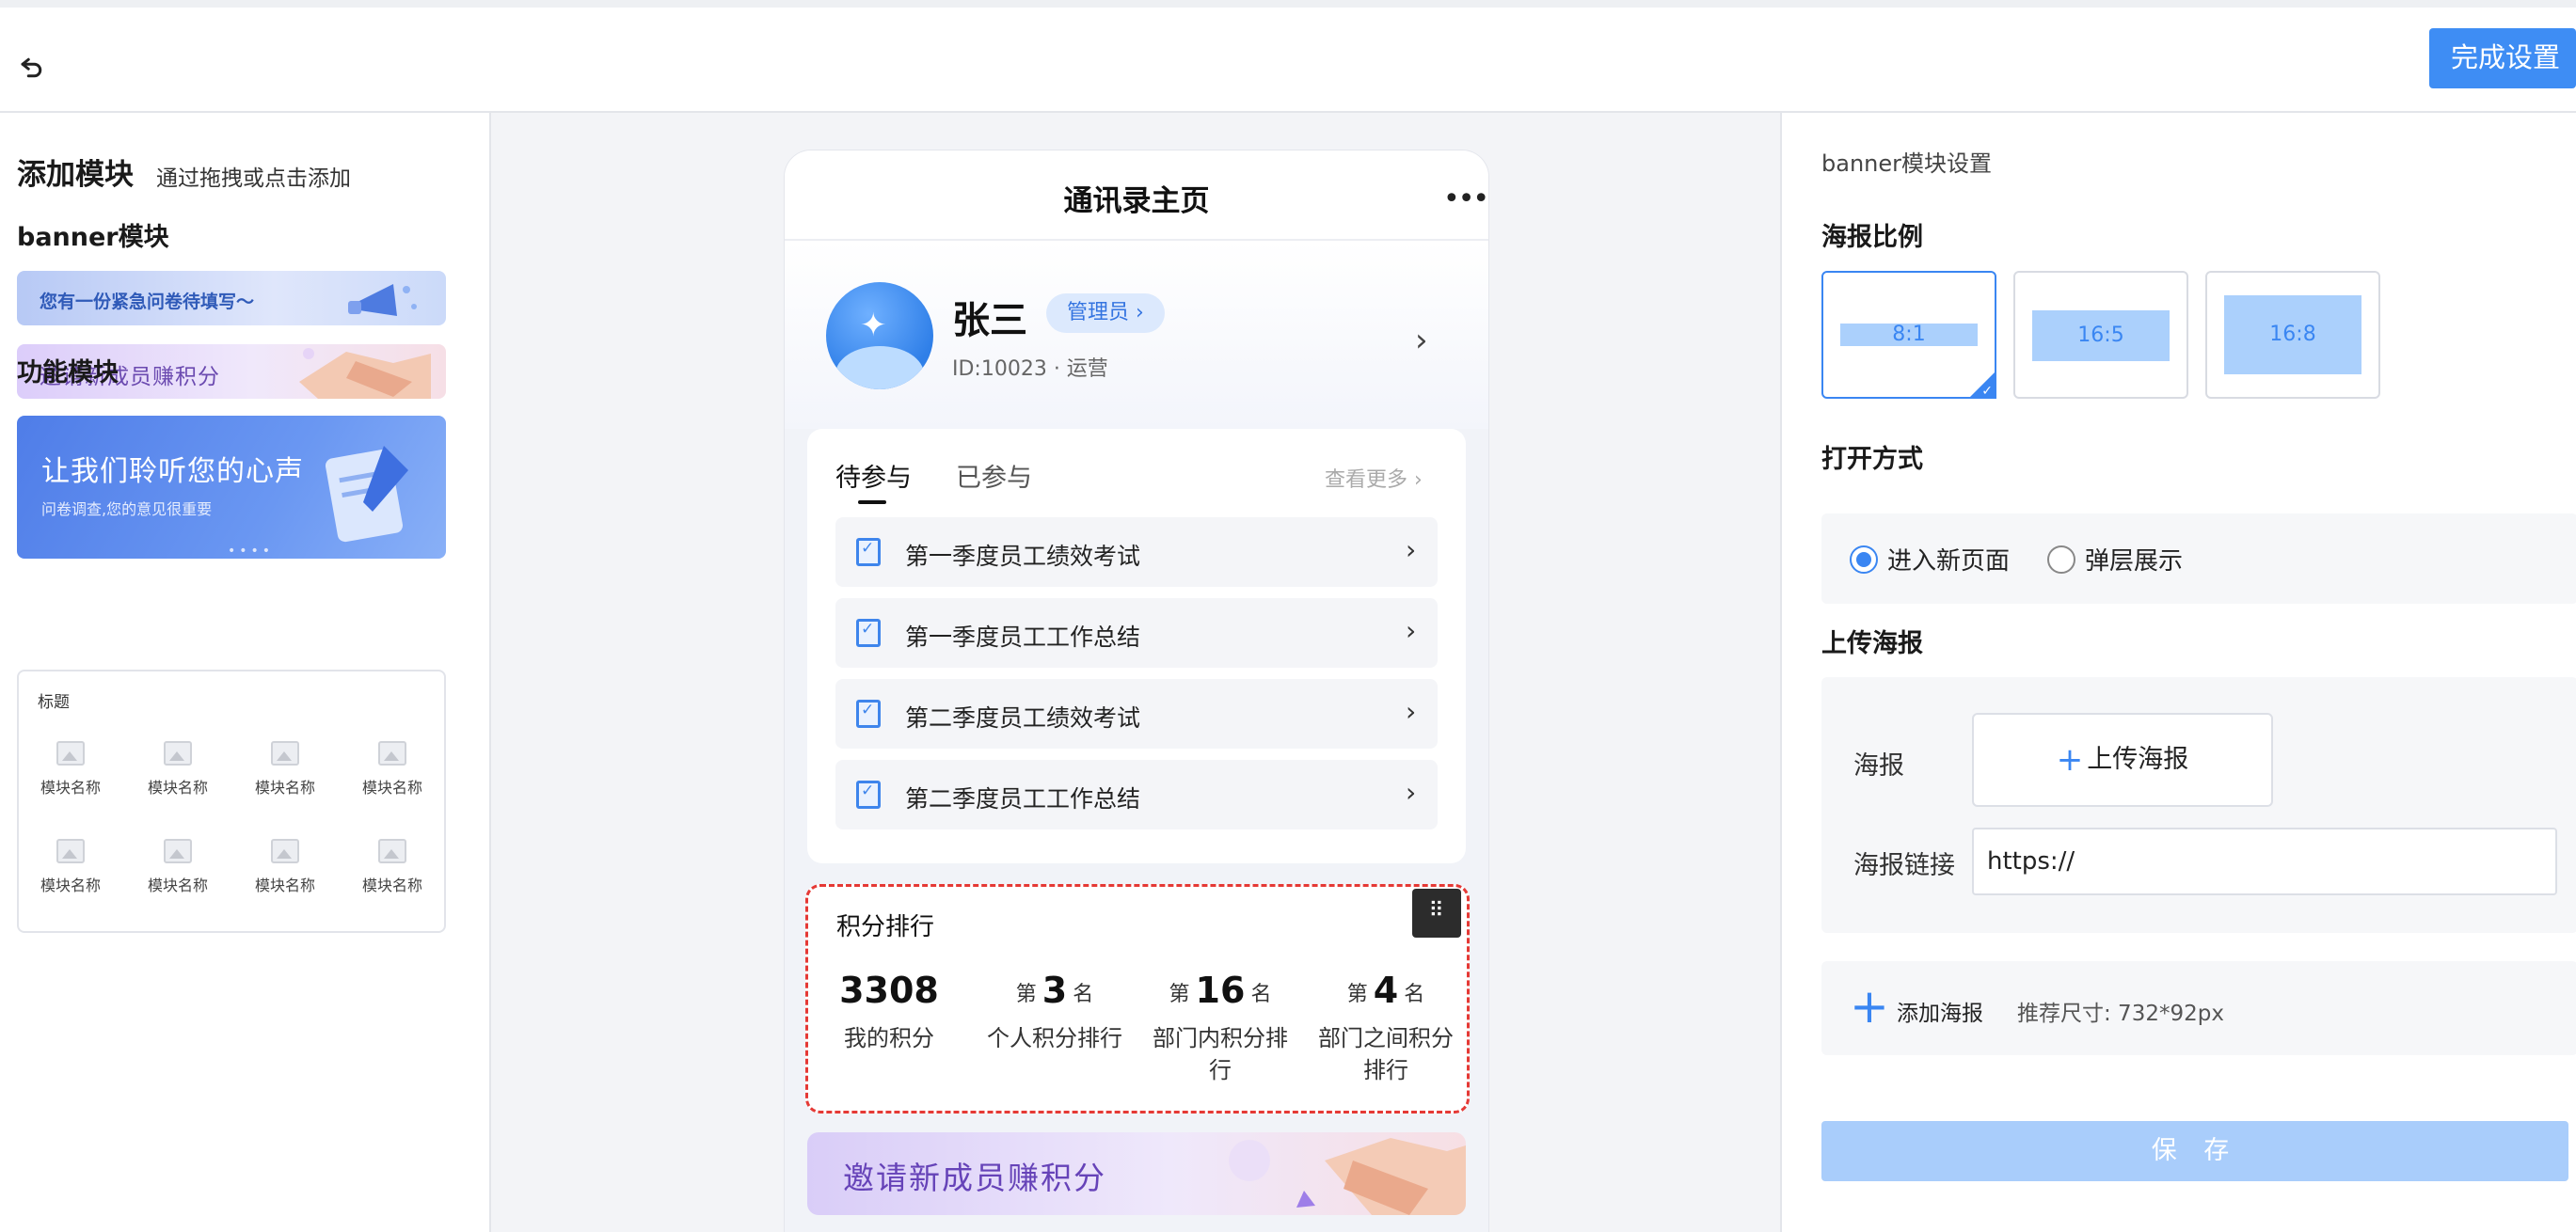 This screenshot has width=2576, height=1232. What do you see at coordinates (1385, 990) in the screenshot?
I see `rank-value: 第4名` at bounding box center [1385, 990].